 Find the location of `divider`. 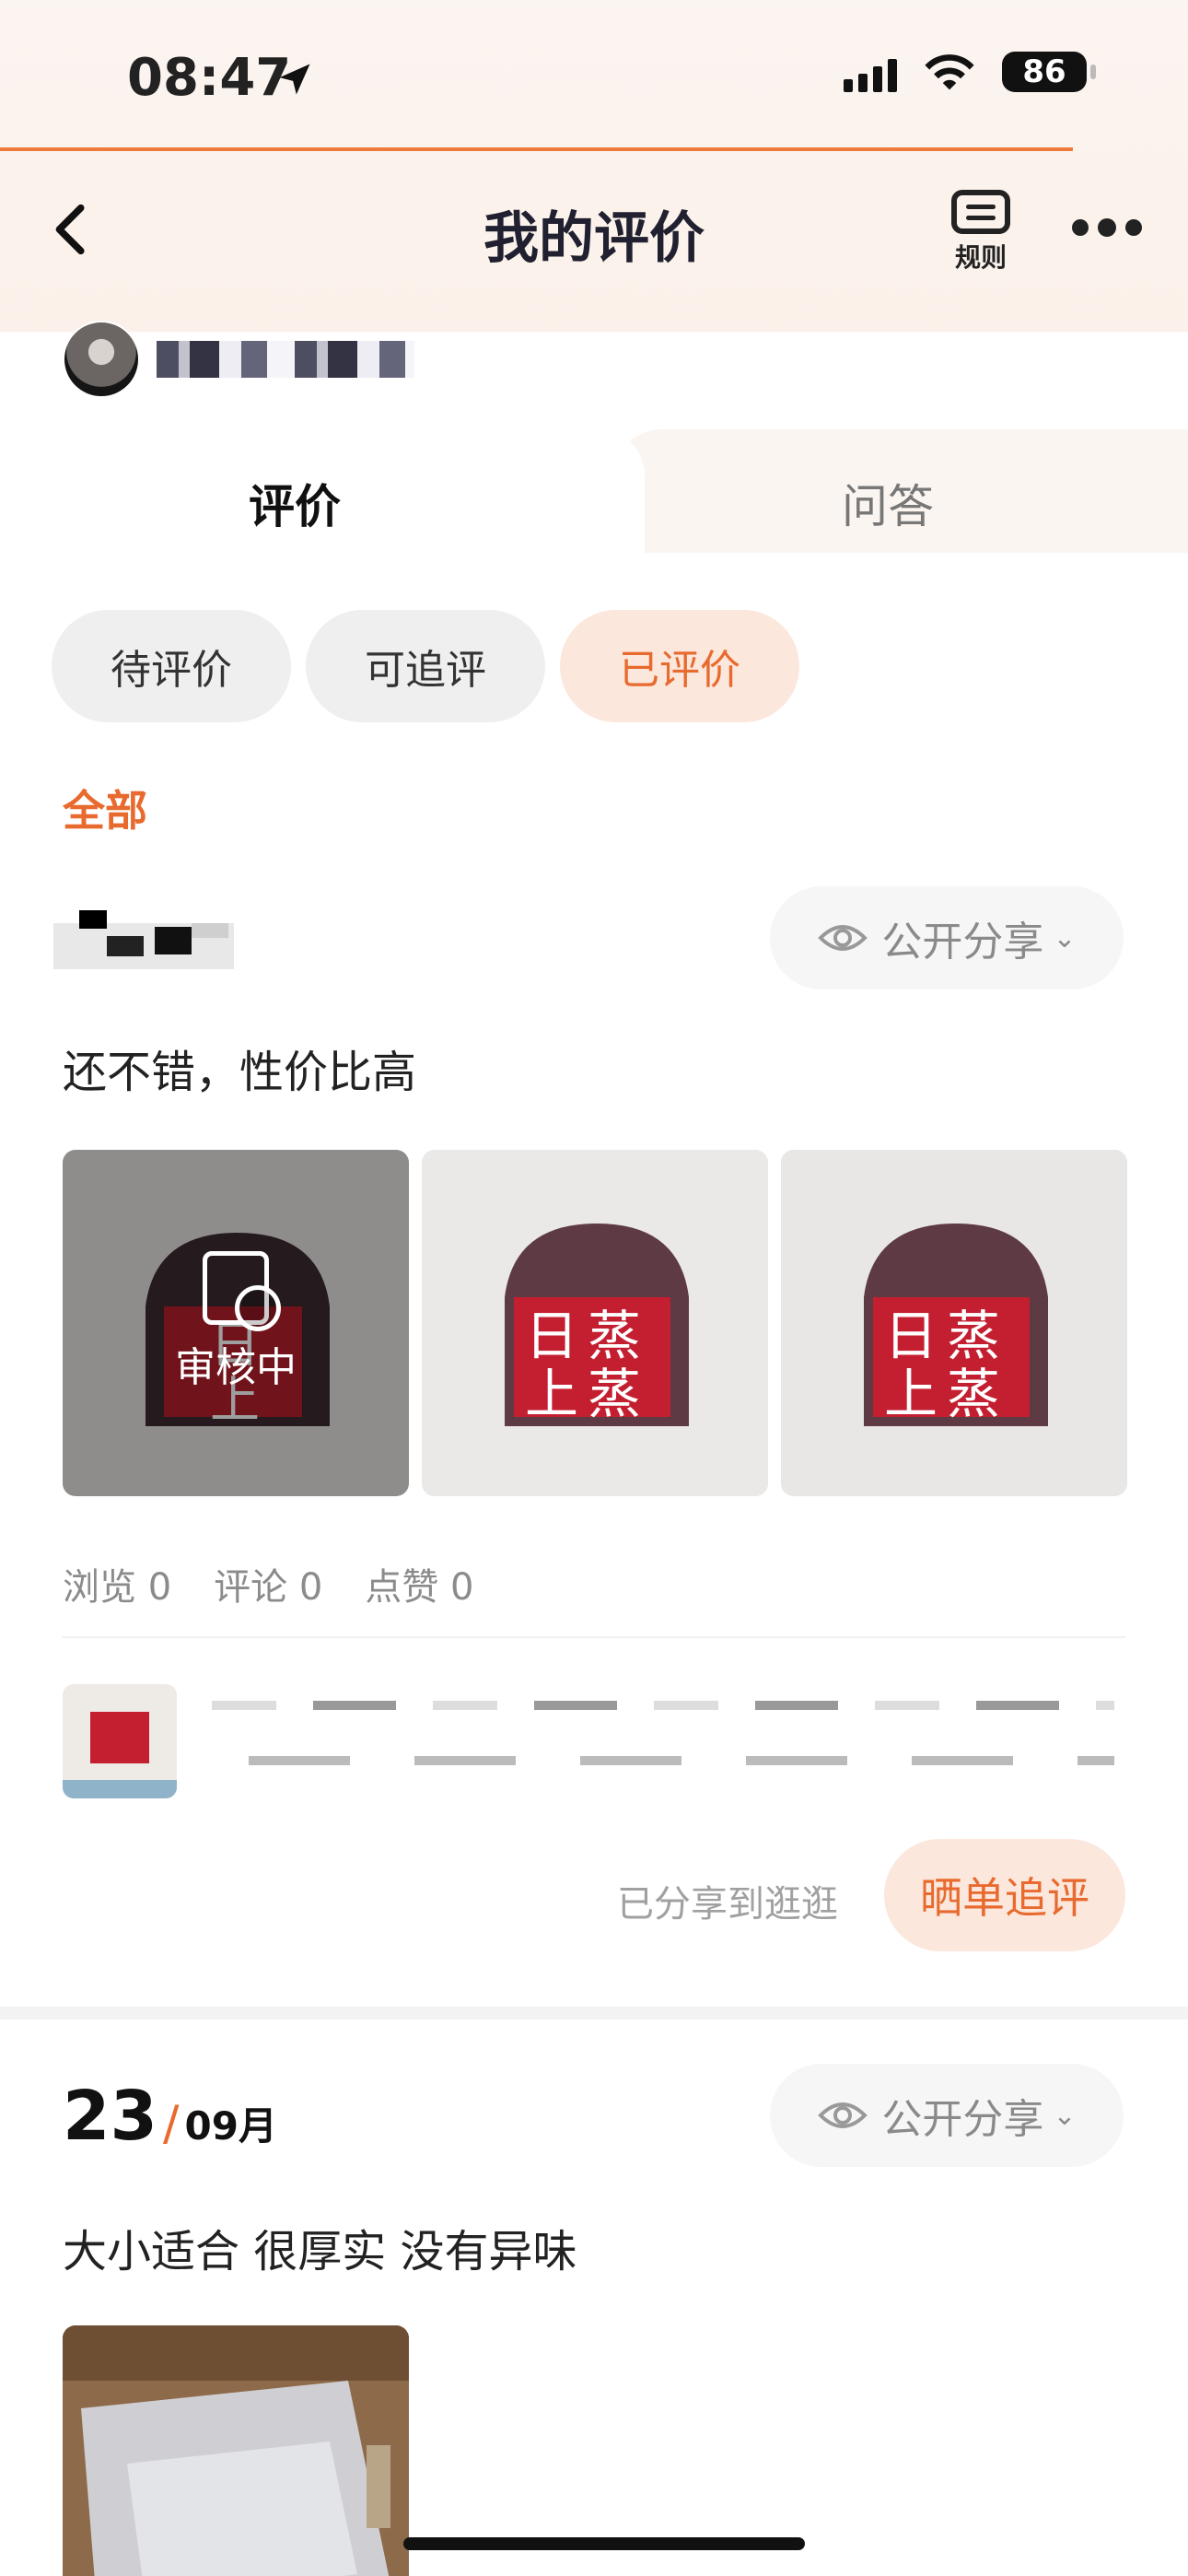

divider is located at coordinates (594, 1637).